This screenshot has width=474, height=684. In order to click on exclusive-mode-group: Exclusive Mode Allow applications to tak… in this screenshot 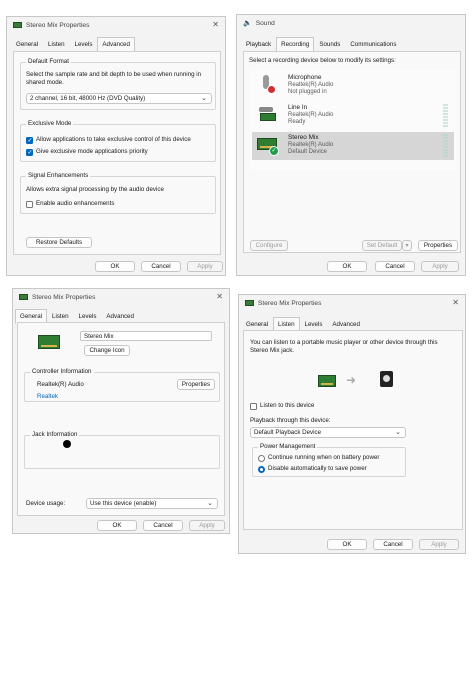, I will do `click(118, 141)`.